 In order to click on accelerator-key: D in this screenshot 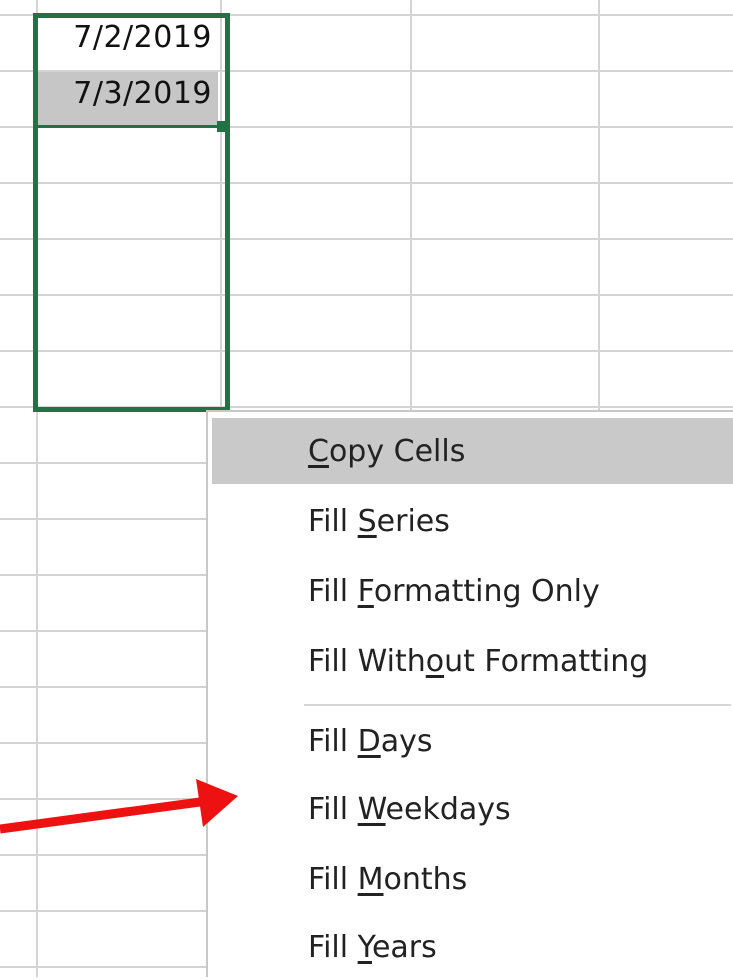, I will do `click(369, 741)`.